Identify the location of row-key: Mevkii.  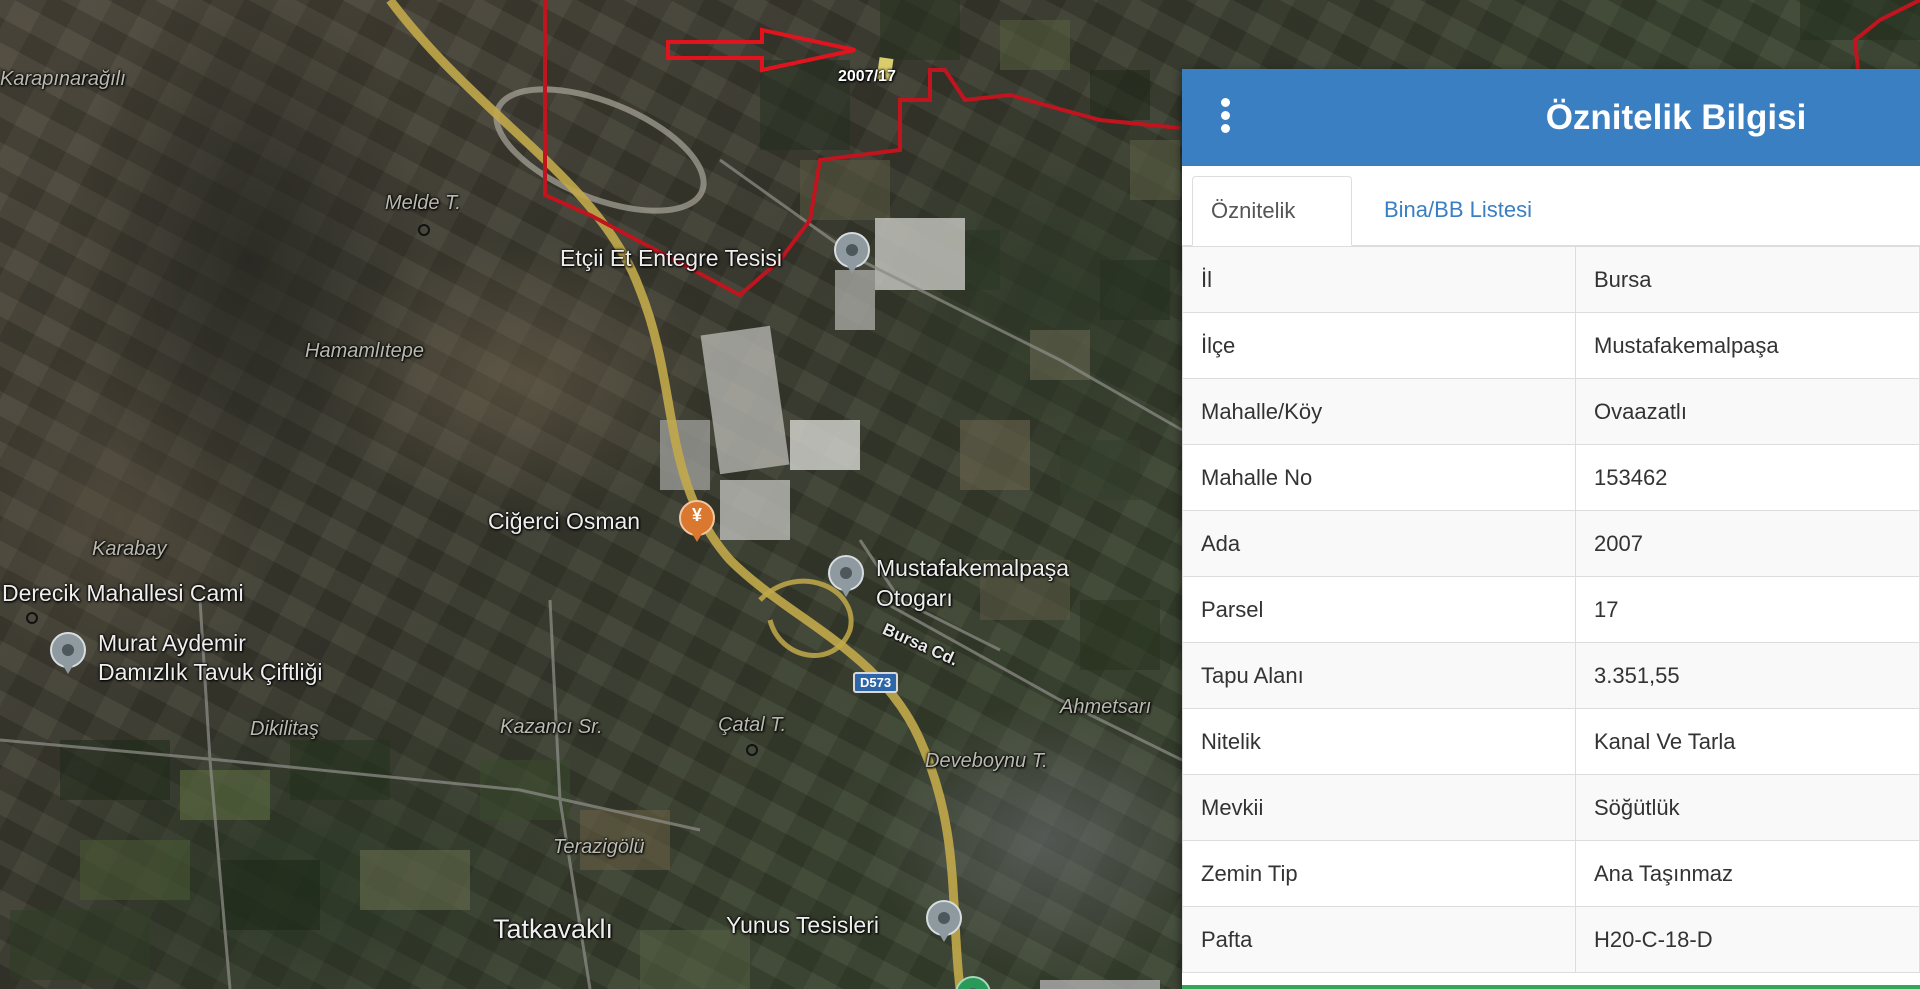
(1379, 807).